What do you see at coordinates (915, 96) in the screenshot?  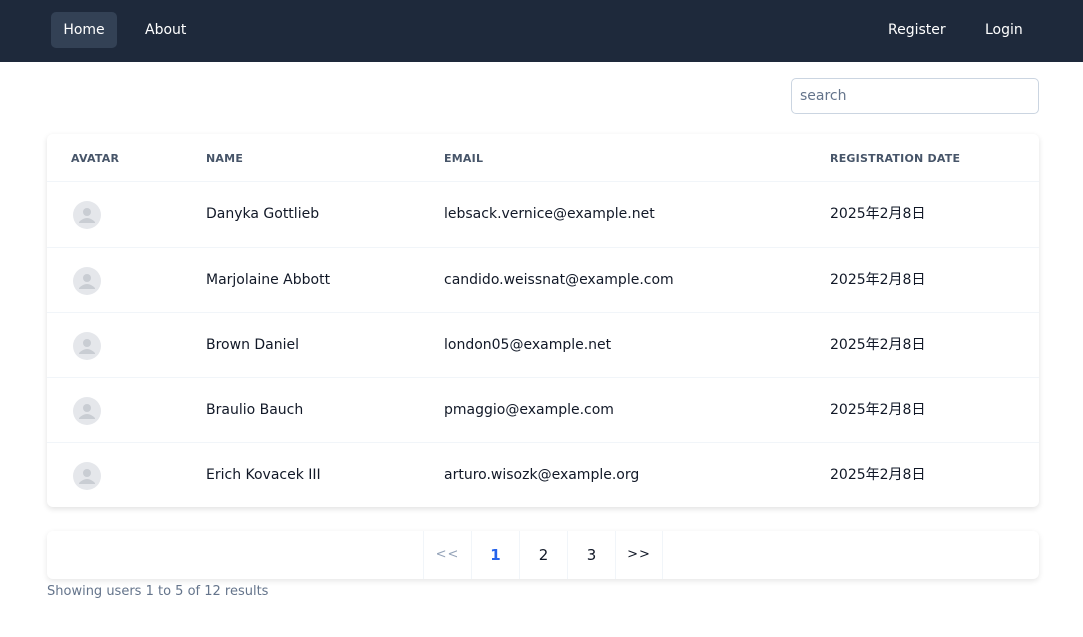 I see `search-input` at bounding box center [915, 96].